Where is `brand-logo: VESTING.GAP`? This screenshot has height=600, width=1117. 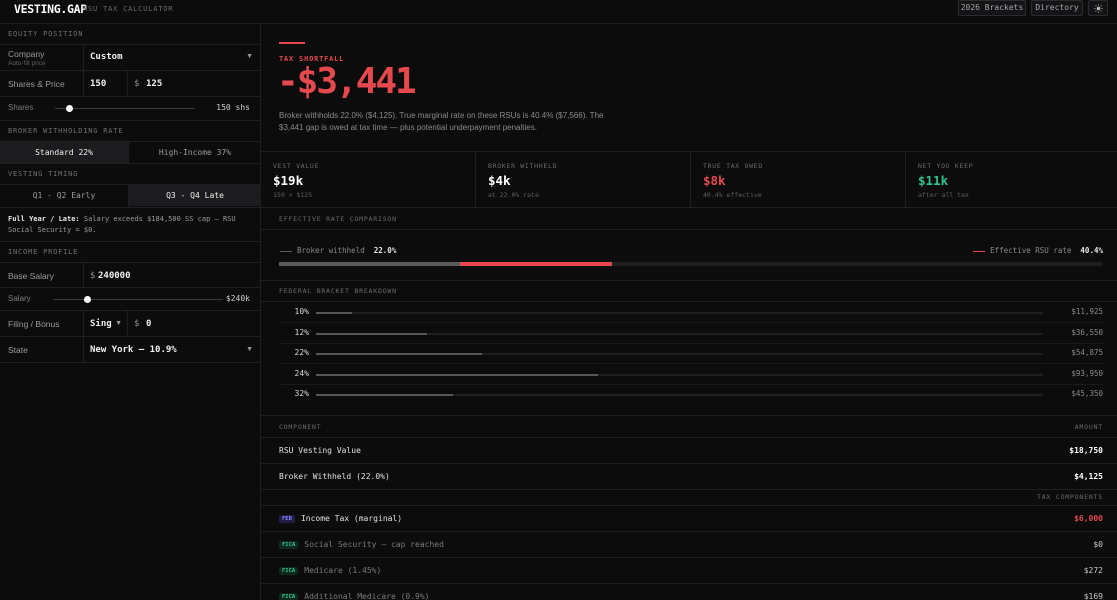 brand-logo: VESTING.GAP is located at coordinates (50, 9).